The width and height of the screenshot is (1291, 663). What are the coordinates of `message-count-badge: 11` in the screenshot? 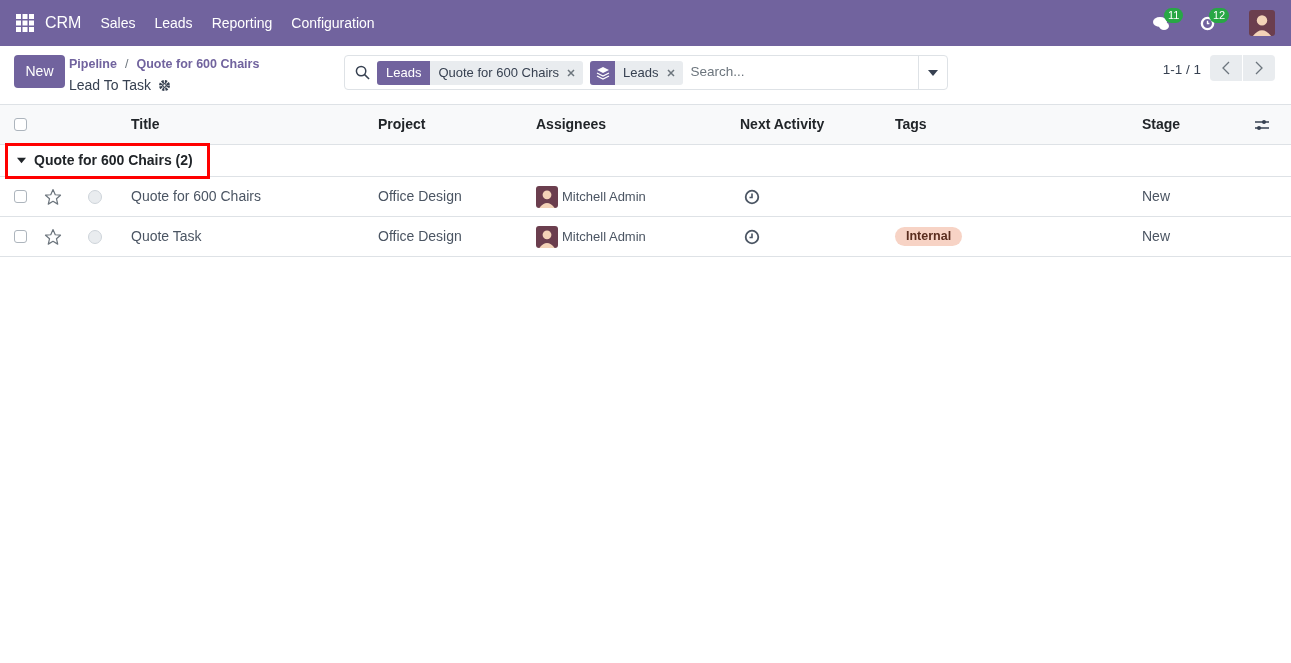 It's located at (1174, 15).